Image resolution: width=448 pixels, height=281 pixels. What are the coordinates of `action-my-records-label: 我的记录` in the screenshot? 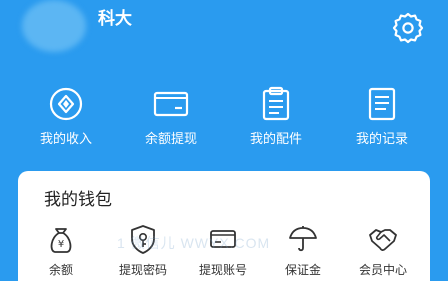 It's located at (381, 139).